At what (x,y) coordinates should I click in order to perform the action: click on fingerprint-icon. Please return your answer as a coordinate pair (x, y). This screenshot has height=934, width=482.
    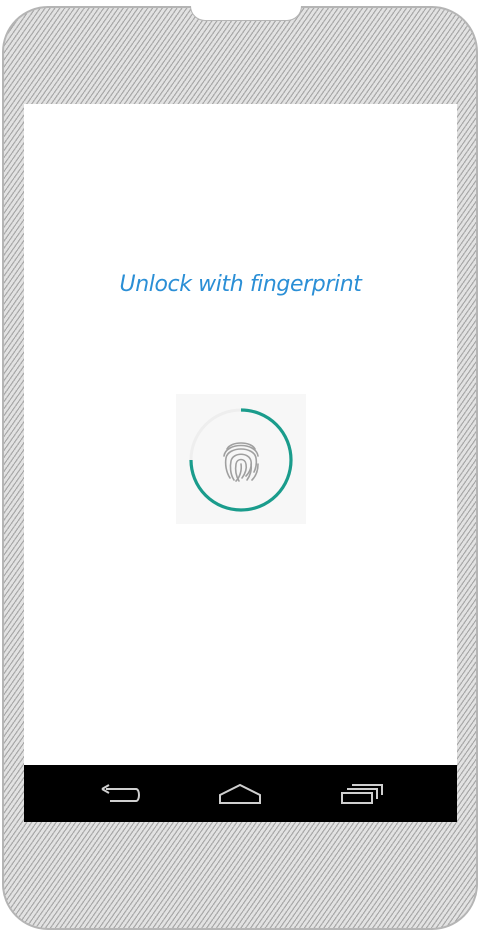
    Looking at the image, I should click on (241, 462).